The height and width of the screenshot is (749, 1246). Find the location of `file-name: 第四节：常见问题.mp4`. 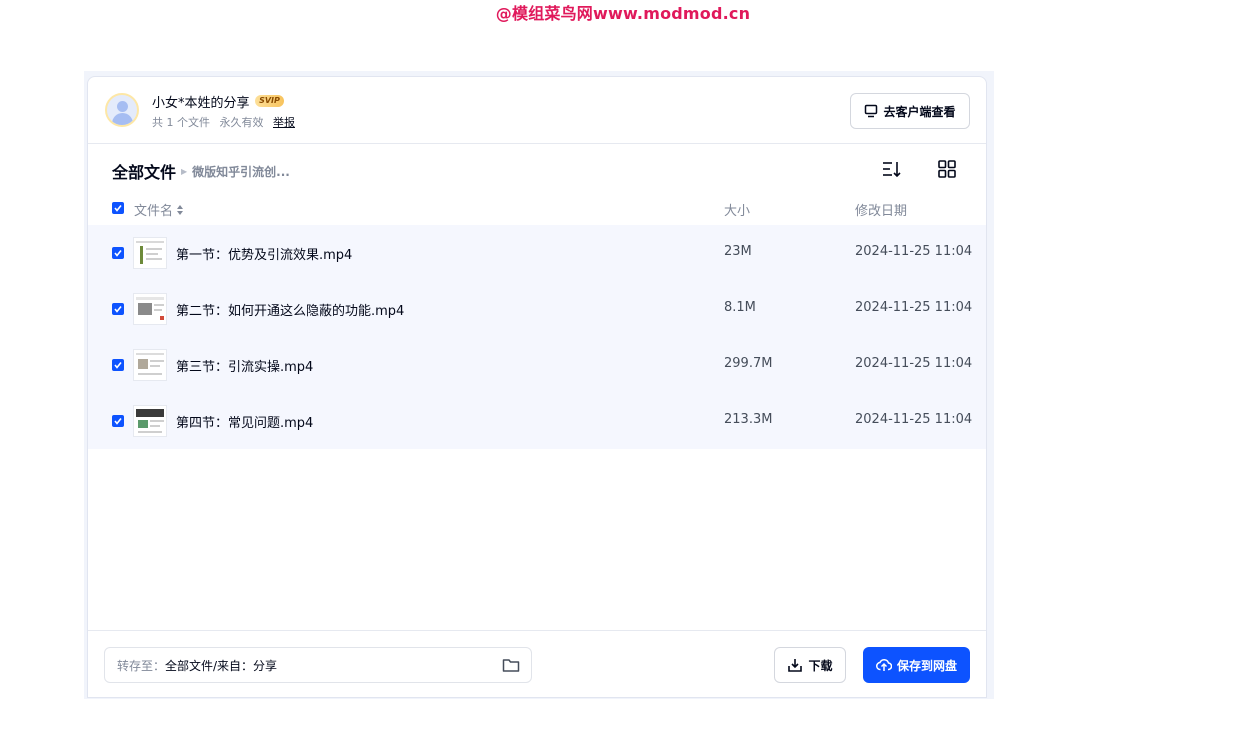

file-name: 第四节：常见问题.mp4 is located at coordinates (244, 421).